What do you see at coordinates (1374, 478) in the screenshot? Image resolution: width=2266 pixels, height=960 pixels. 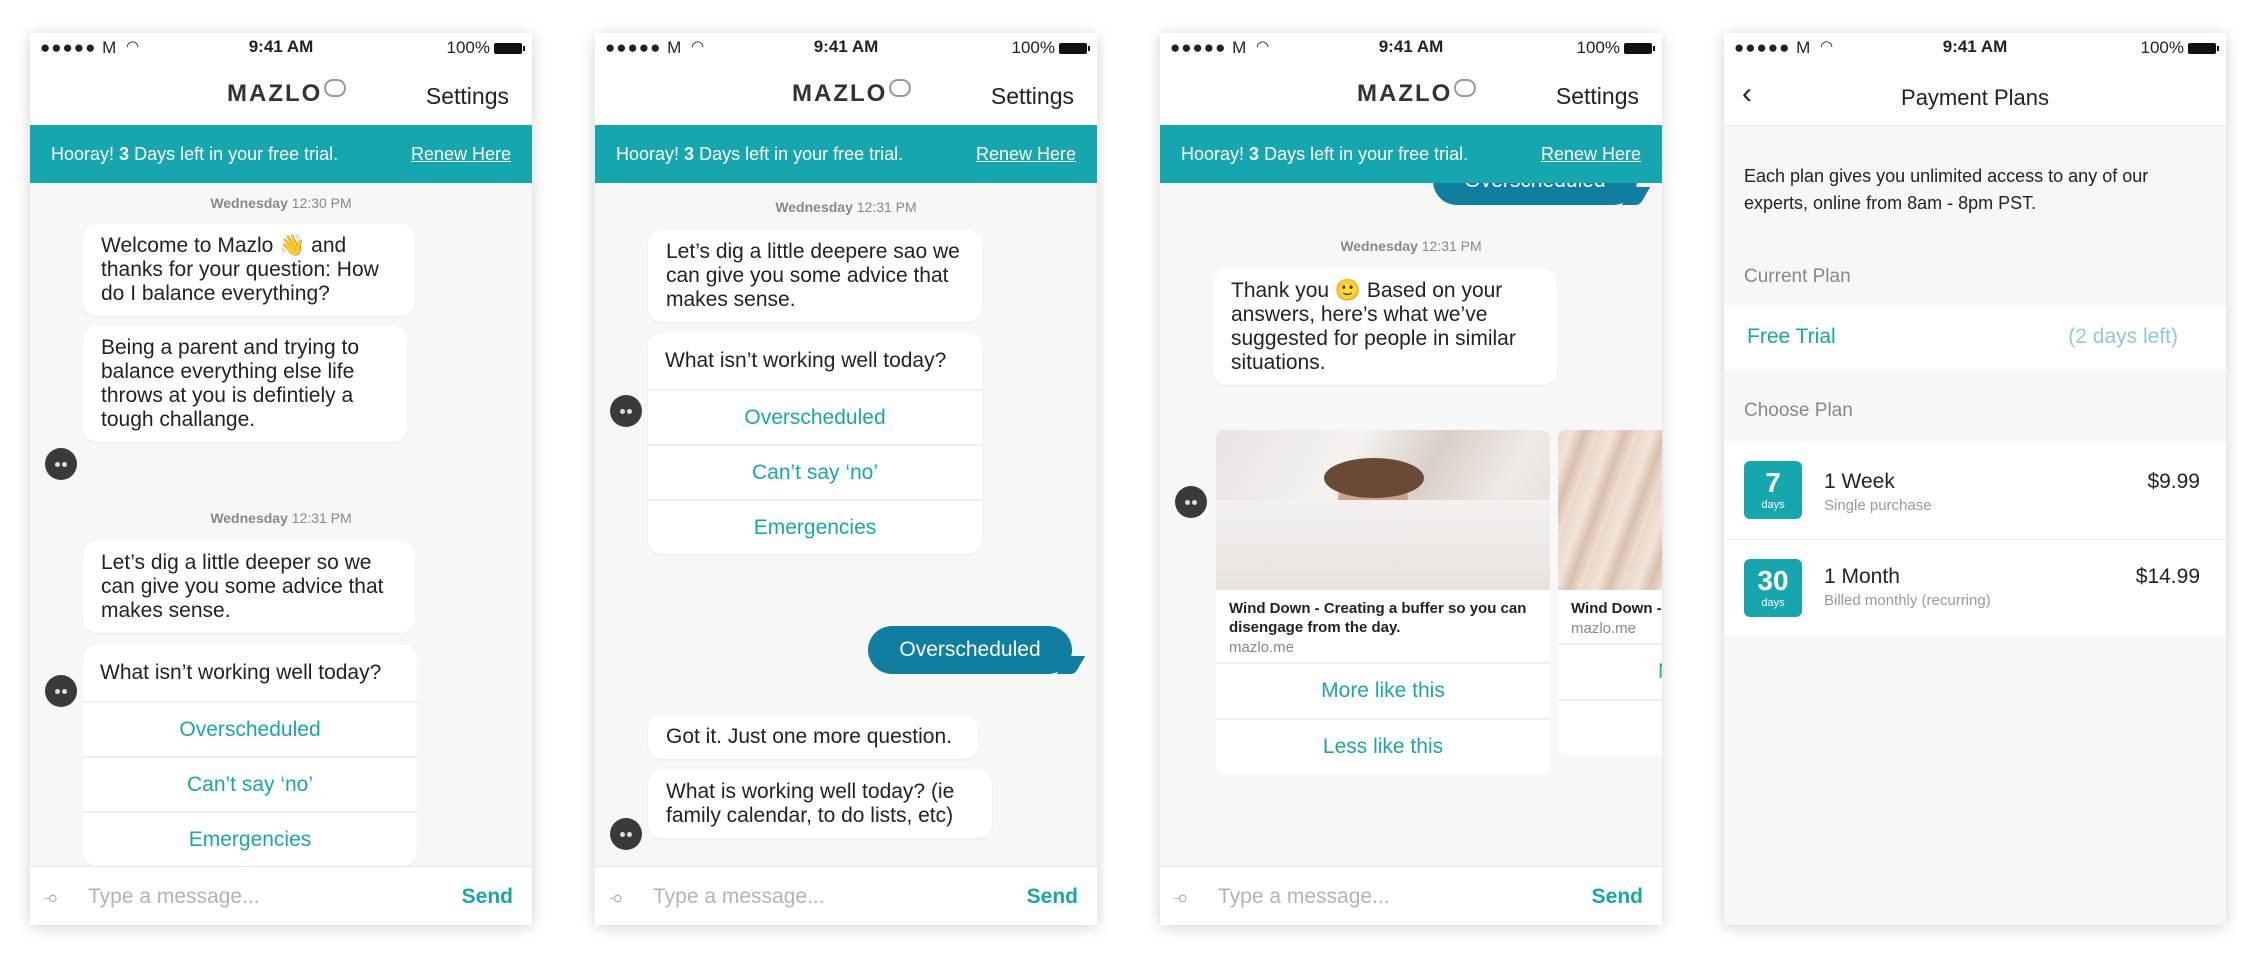 I see `person-hair` at bounding box center [1374, 478].